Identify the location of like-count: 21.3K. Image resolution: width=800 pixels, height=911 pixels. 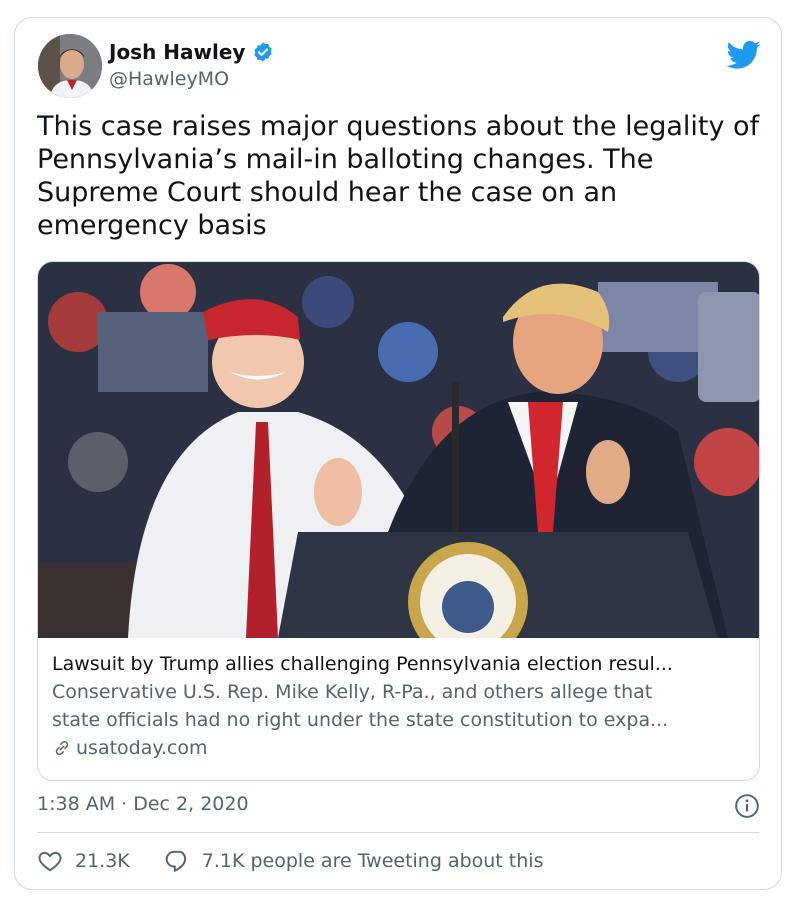
(102, 861).